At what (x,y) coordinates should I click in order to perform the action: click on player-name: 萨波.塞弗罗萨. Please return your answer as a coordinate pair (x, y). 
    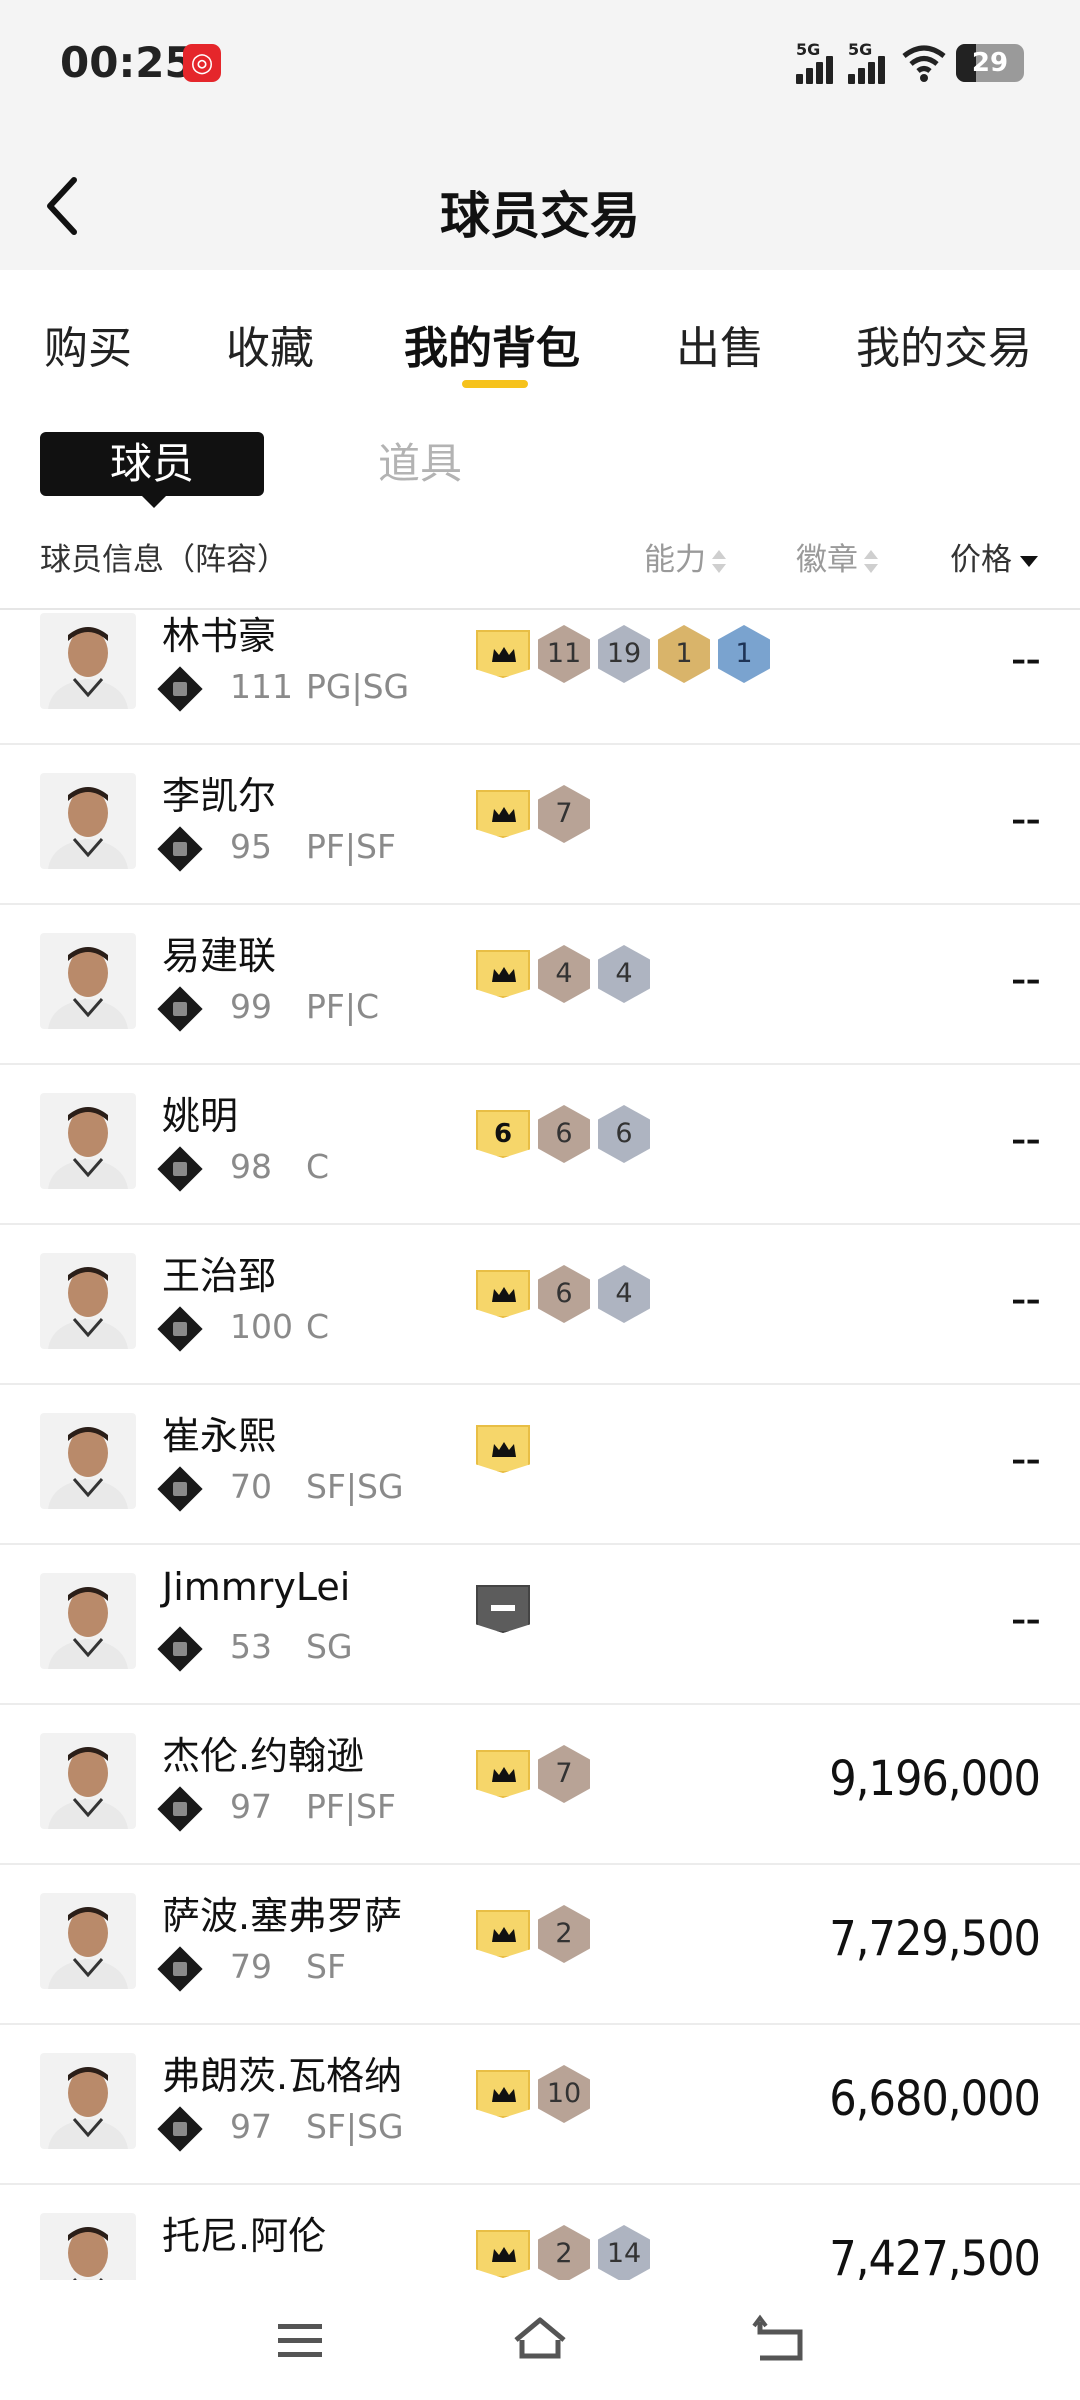
    Looking at the image, I should click on (282, 1916).